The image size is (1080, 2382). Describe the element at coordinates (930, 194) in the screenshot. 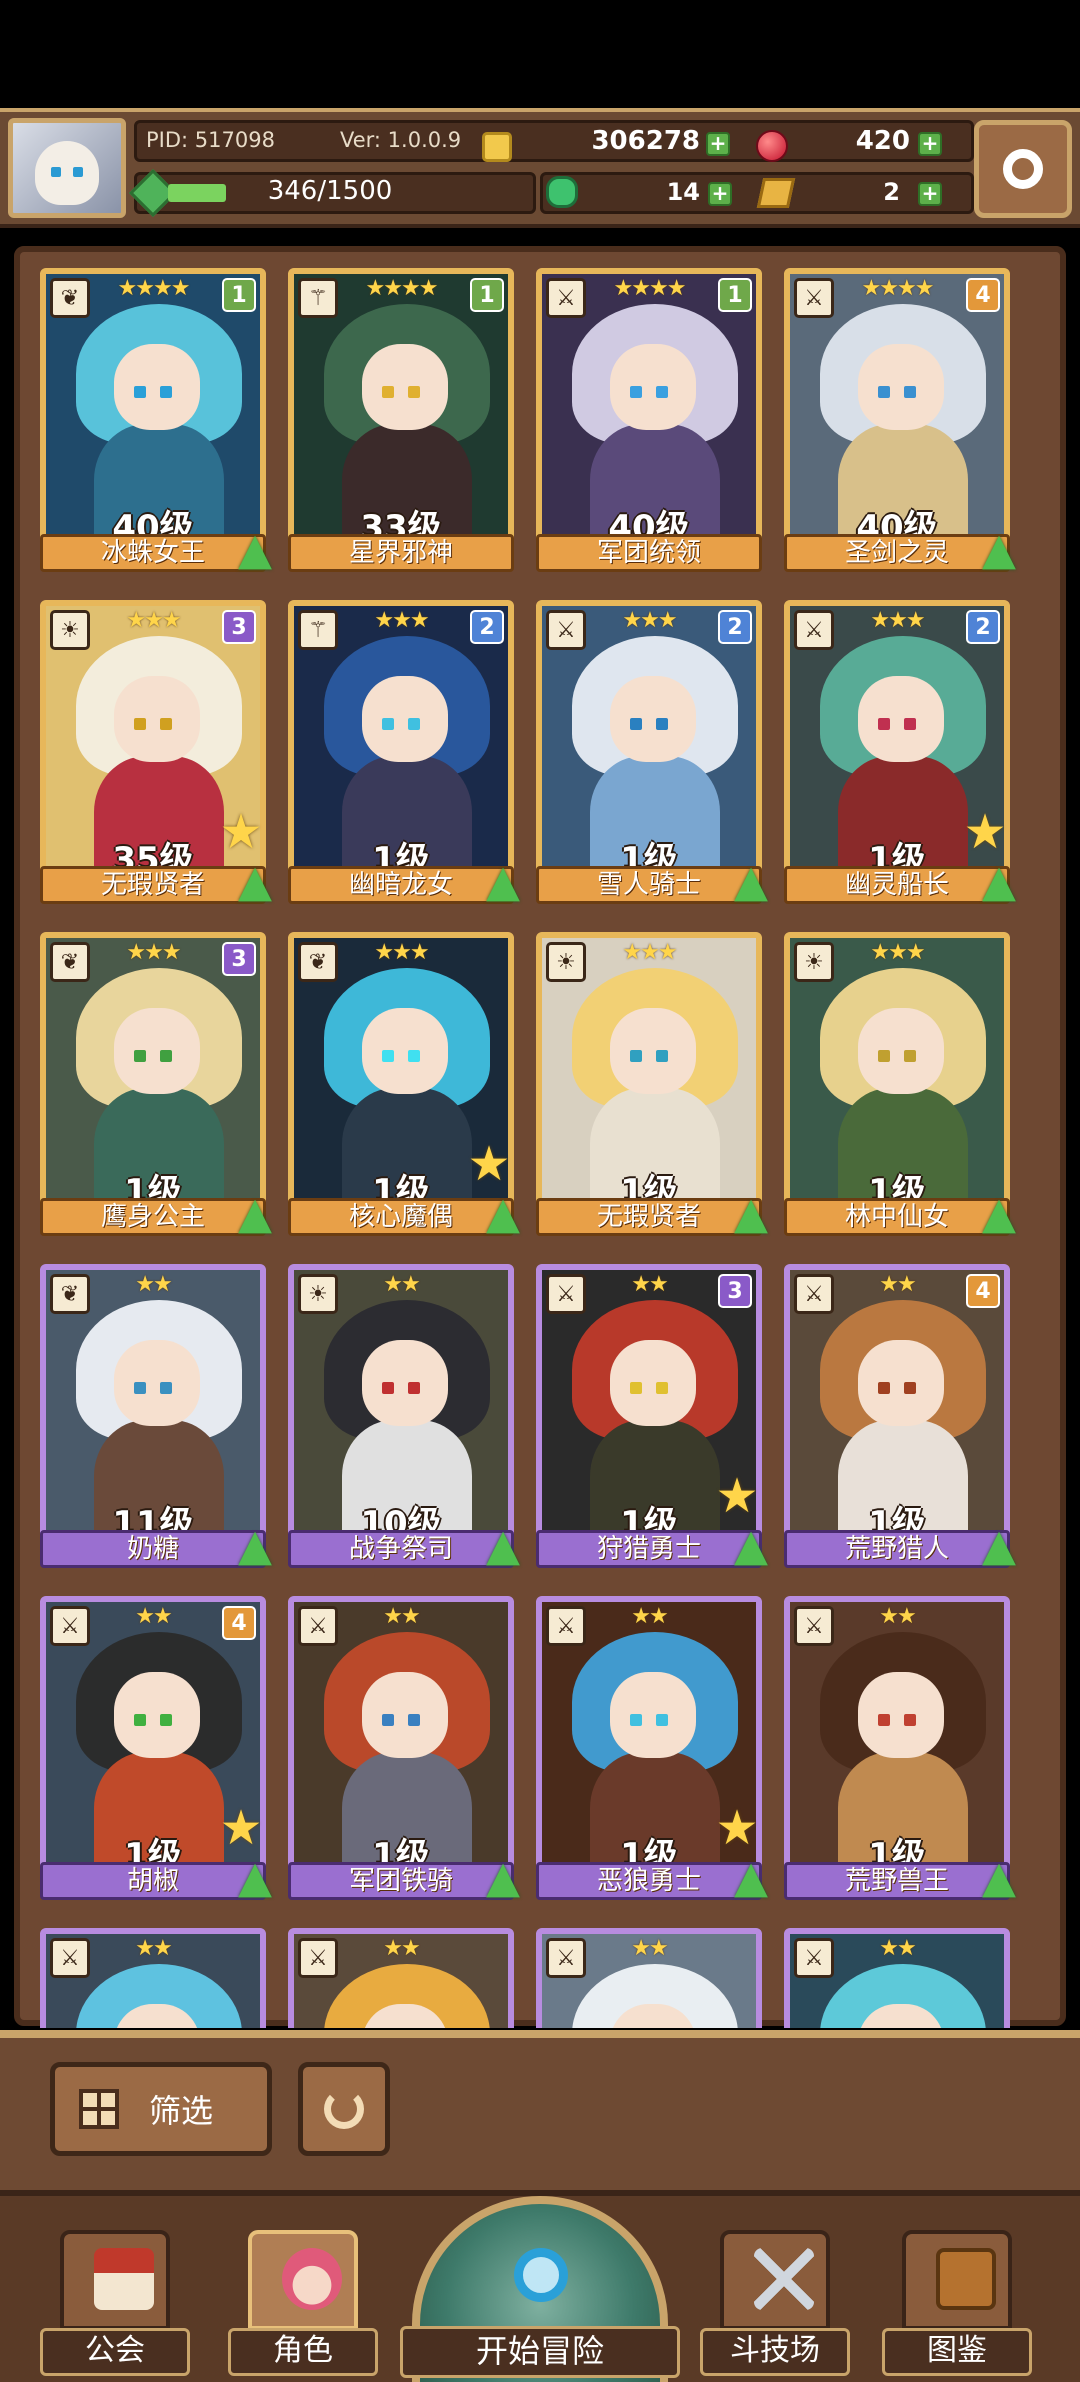

I see `add-ticket-button: +` at that location.